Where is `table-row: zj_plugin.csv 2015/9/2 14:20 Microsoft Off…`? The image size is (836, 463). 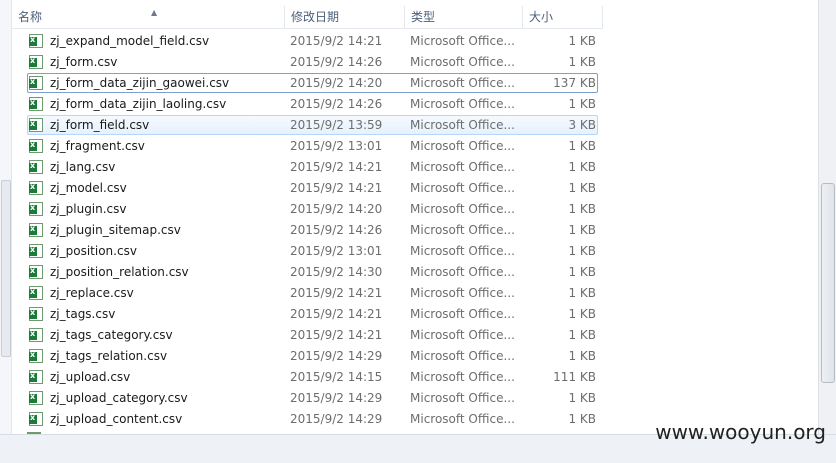
table-row: zj_plugin.csv 2015/9/2 14:20 Microsoft Off… is located at coordinates (312, 209).